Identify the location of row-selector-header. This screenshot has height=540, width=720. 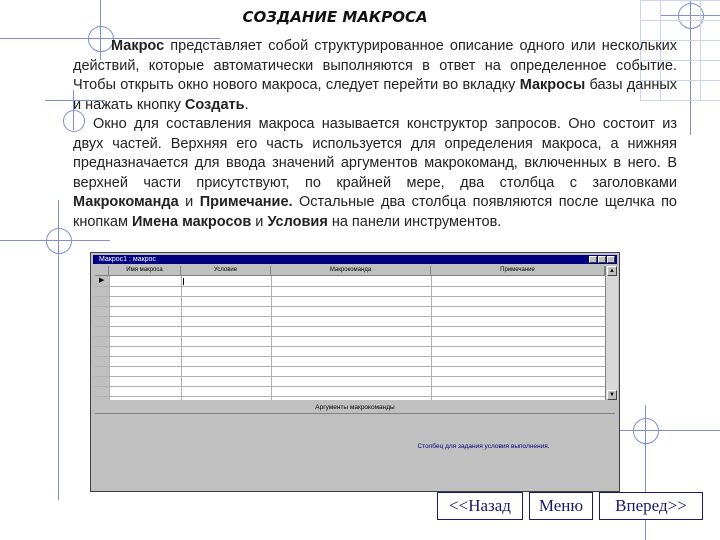
(102, 270).